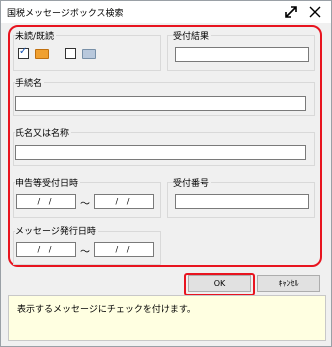  Describe the element at coordinates (65, 14) in the screenshot. I see `window-title: 国税メッセージボックス検索` at that location.